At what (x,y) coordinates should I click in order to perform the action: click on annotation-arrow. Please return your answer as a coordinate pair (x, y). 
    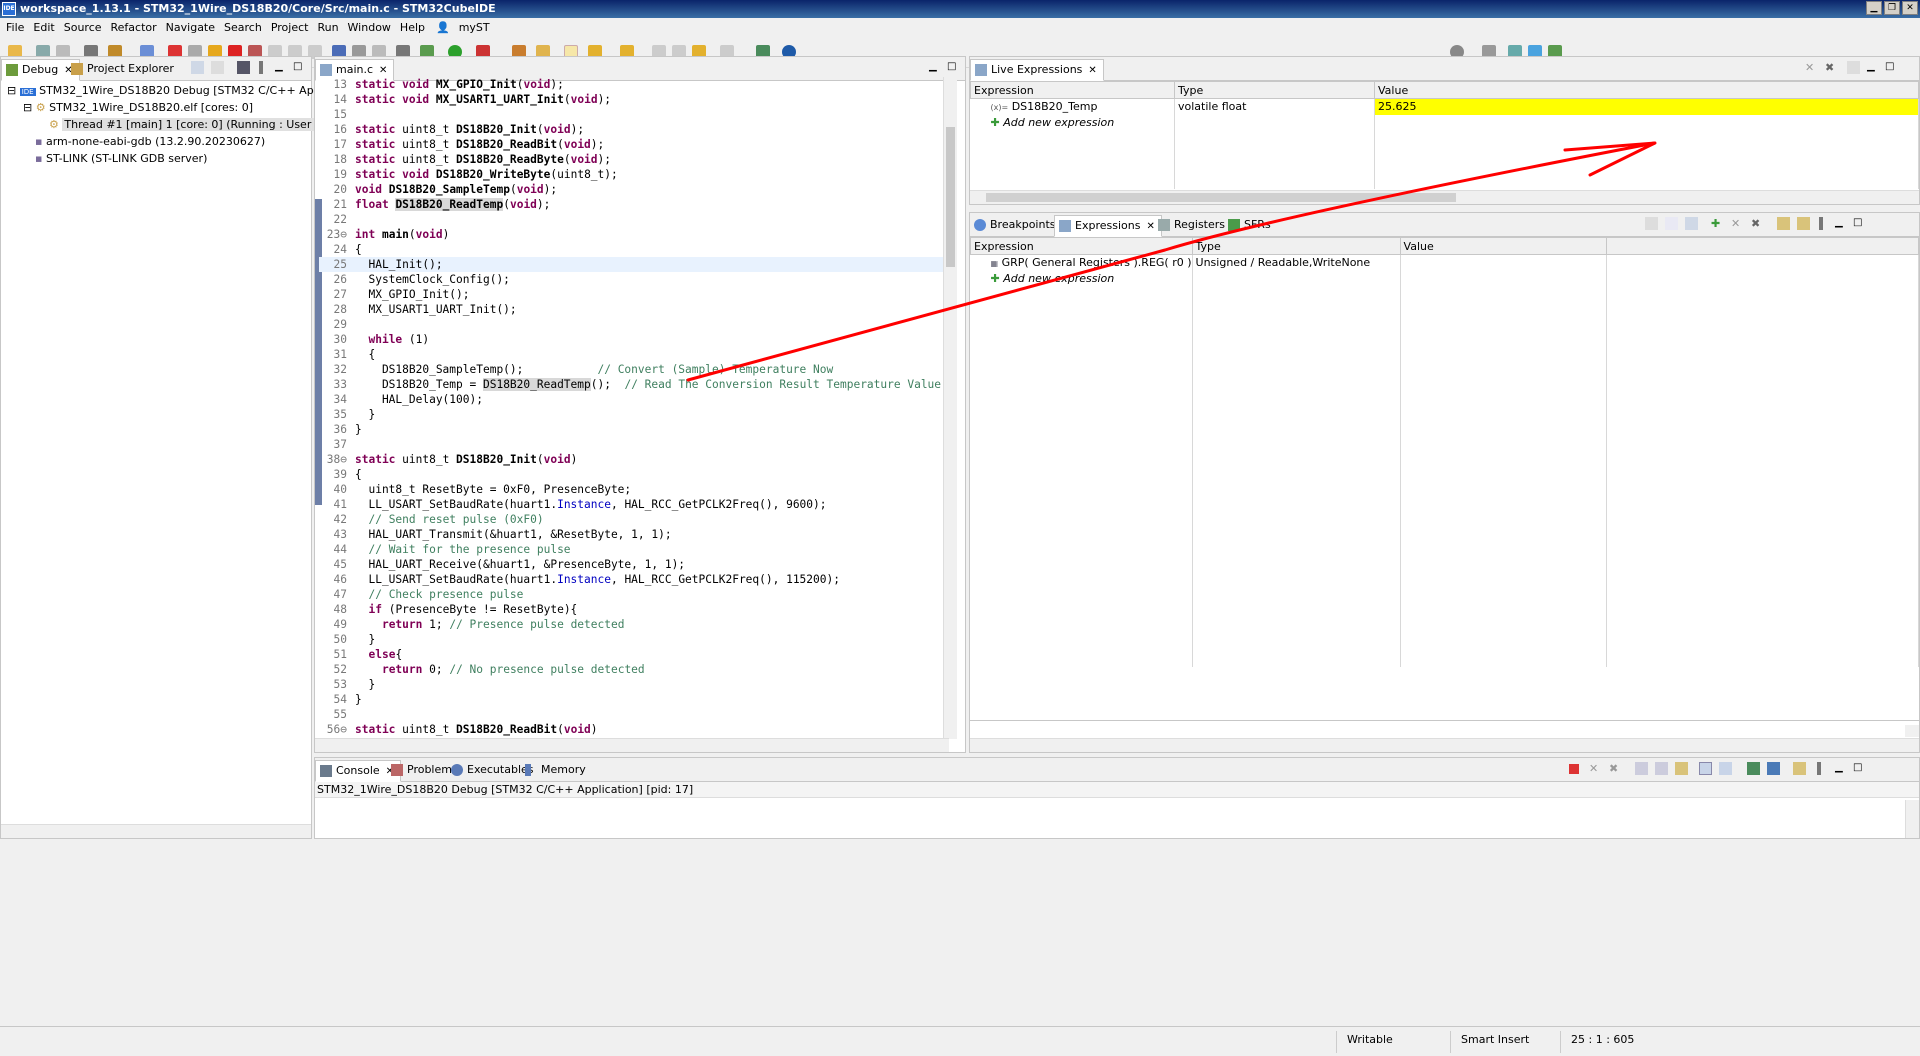
    Looking at the image, I should click on (1171, 261).